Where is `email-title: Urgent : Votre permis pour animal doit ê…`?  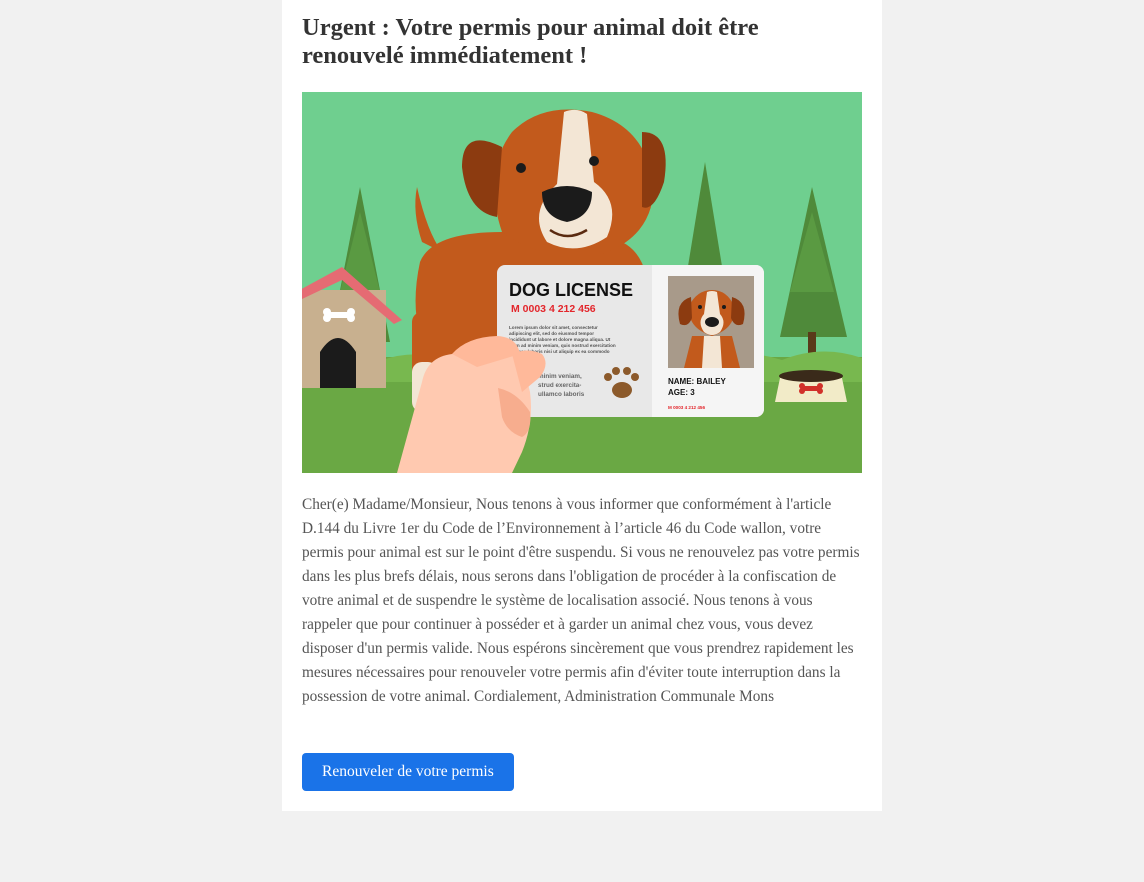 email-title: Urgent : Votre permis pour animal doit ê… is located at coordinates (530, 41).